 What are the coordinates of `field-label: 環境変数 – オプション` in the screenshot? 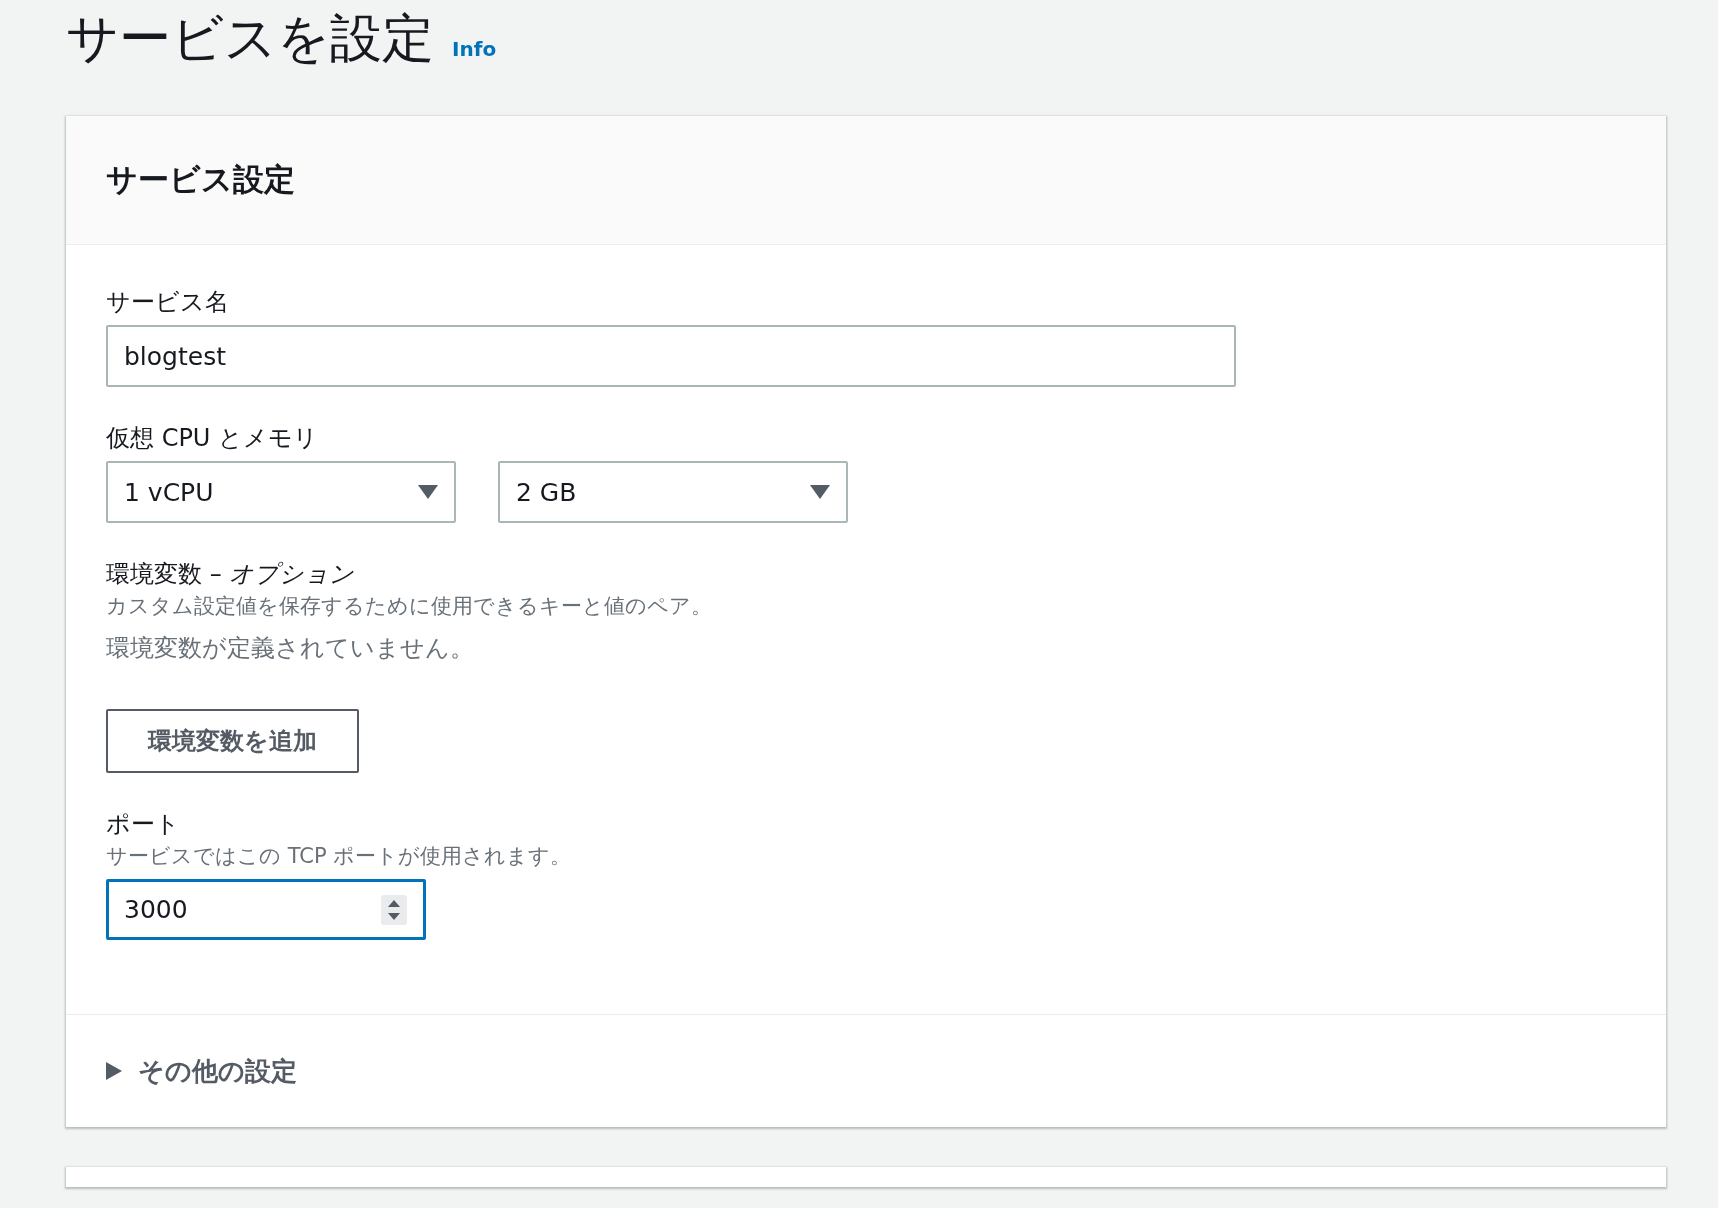 It's located at (231, 574).